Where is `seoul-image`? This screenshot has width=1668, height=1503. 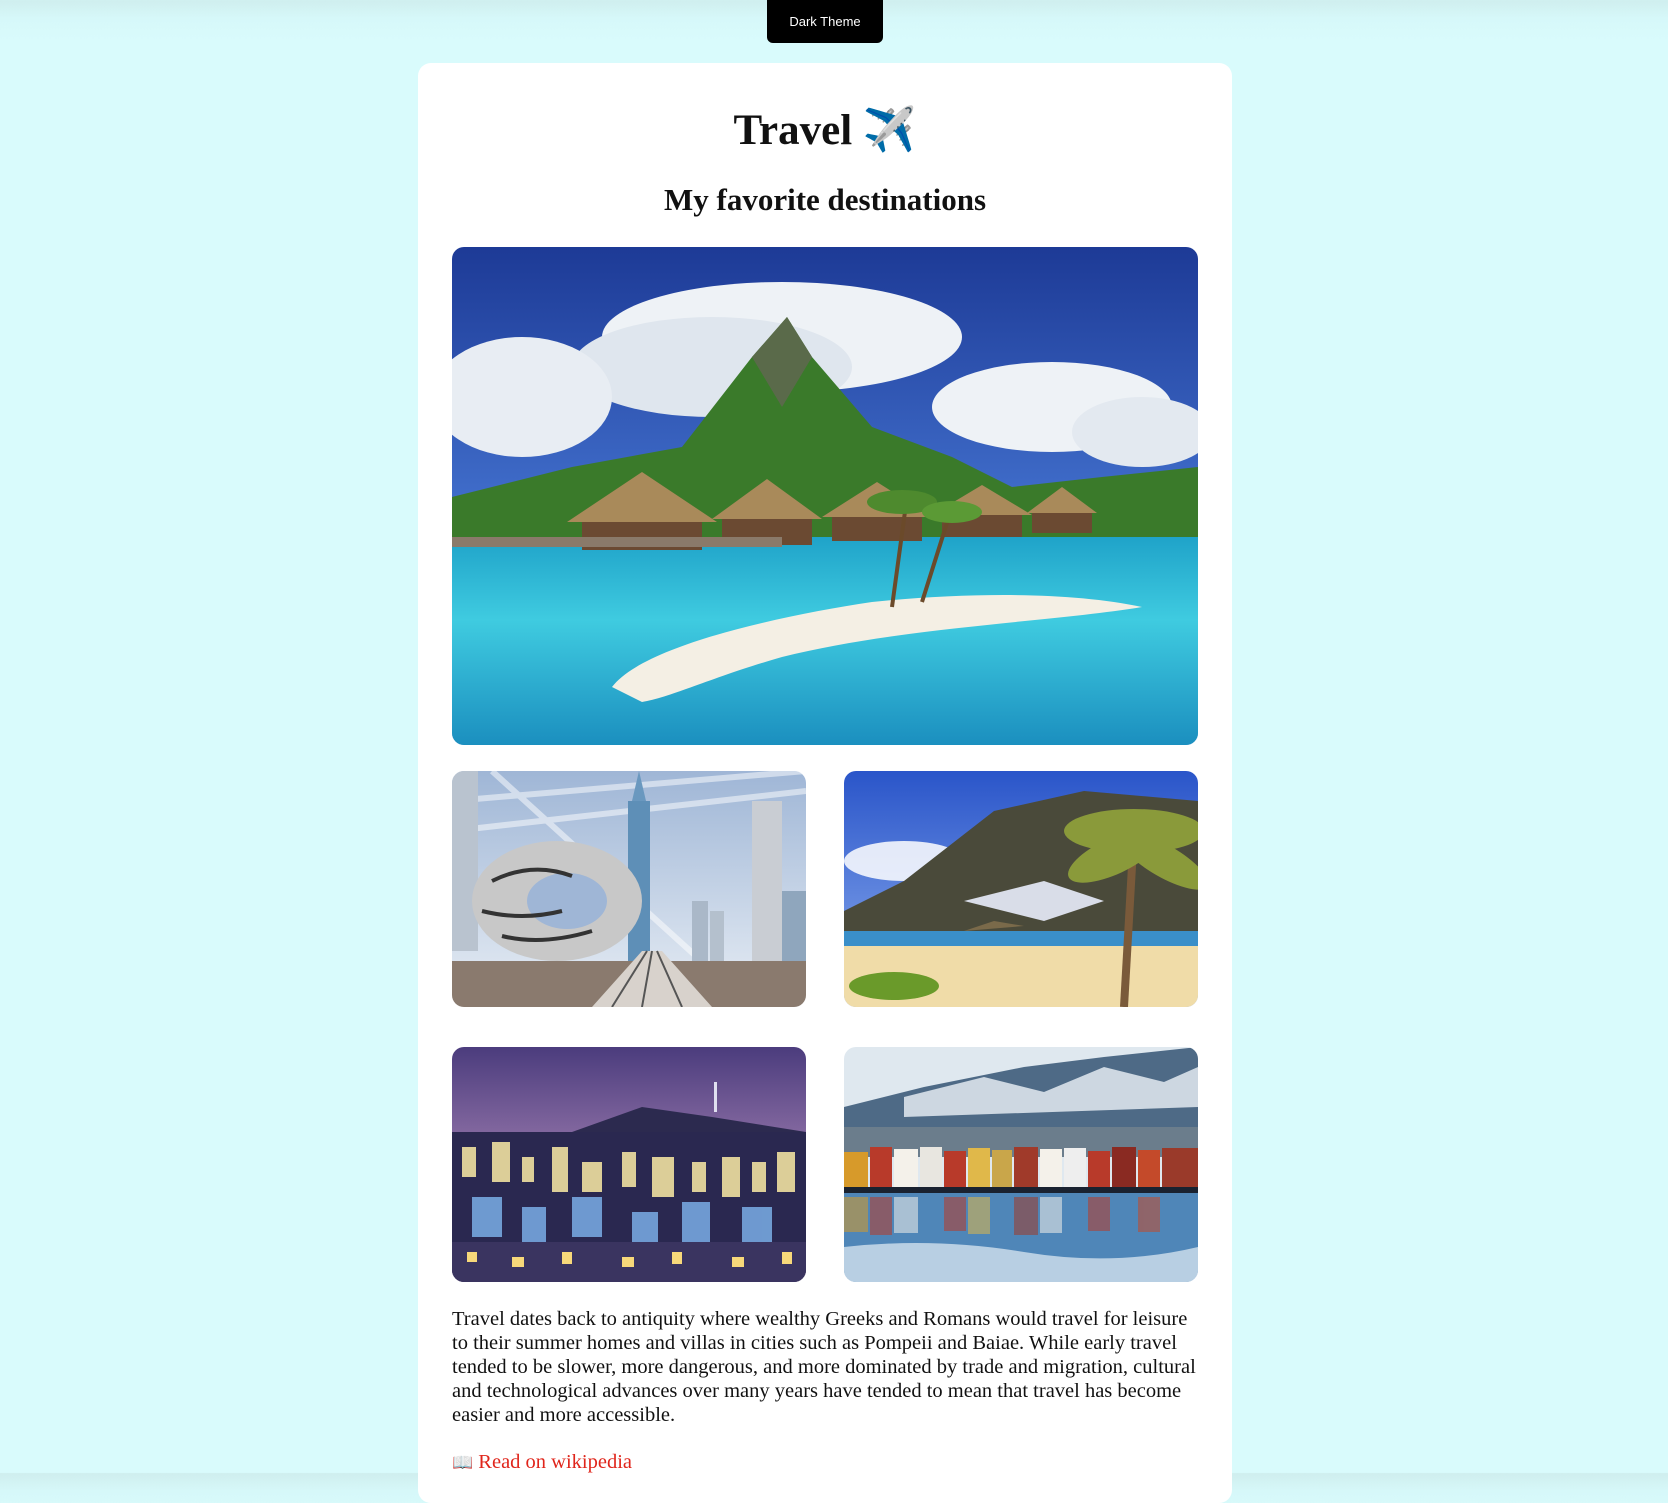 seoul-image is located at coordinates (629, 1164).